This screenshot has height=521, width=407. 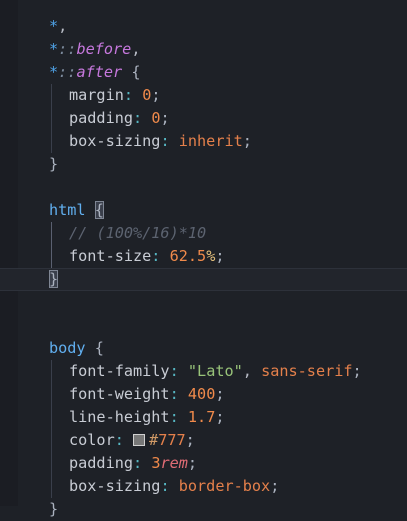 I want to click on property-name: margin, so click(x=96, y=95).